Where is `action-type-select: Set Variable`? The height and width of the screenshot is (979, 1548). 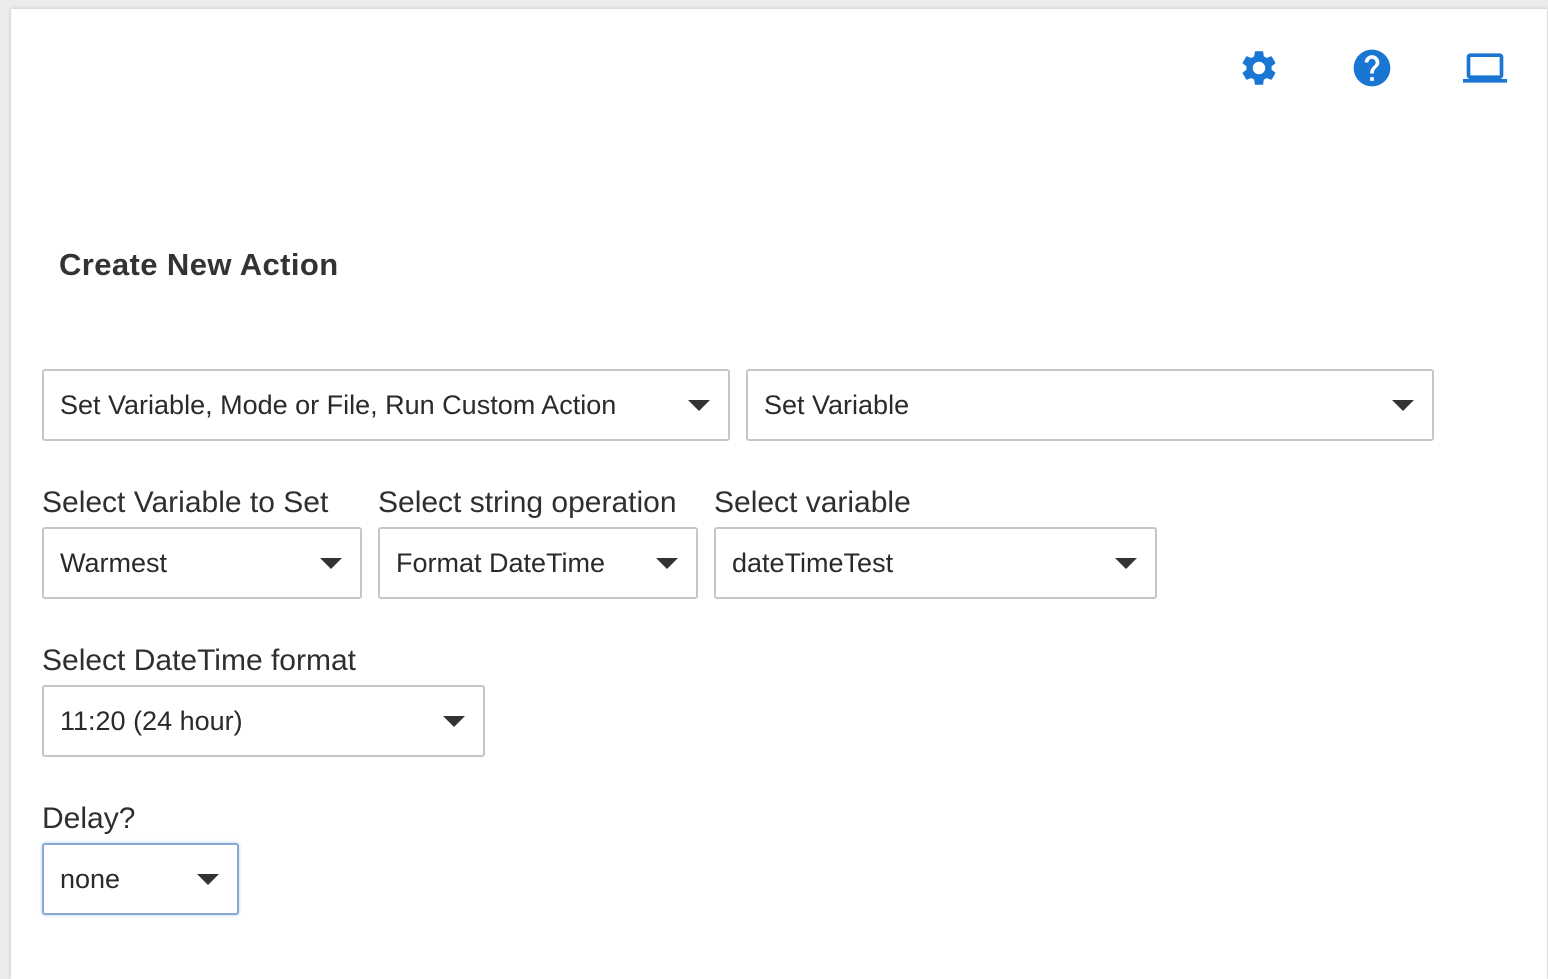 action-type-select: Set Variable is located at coordinates (1090, 405).